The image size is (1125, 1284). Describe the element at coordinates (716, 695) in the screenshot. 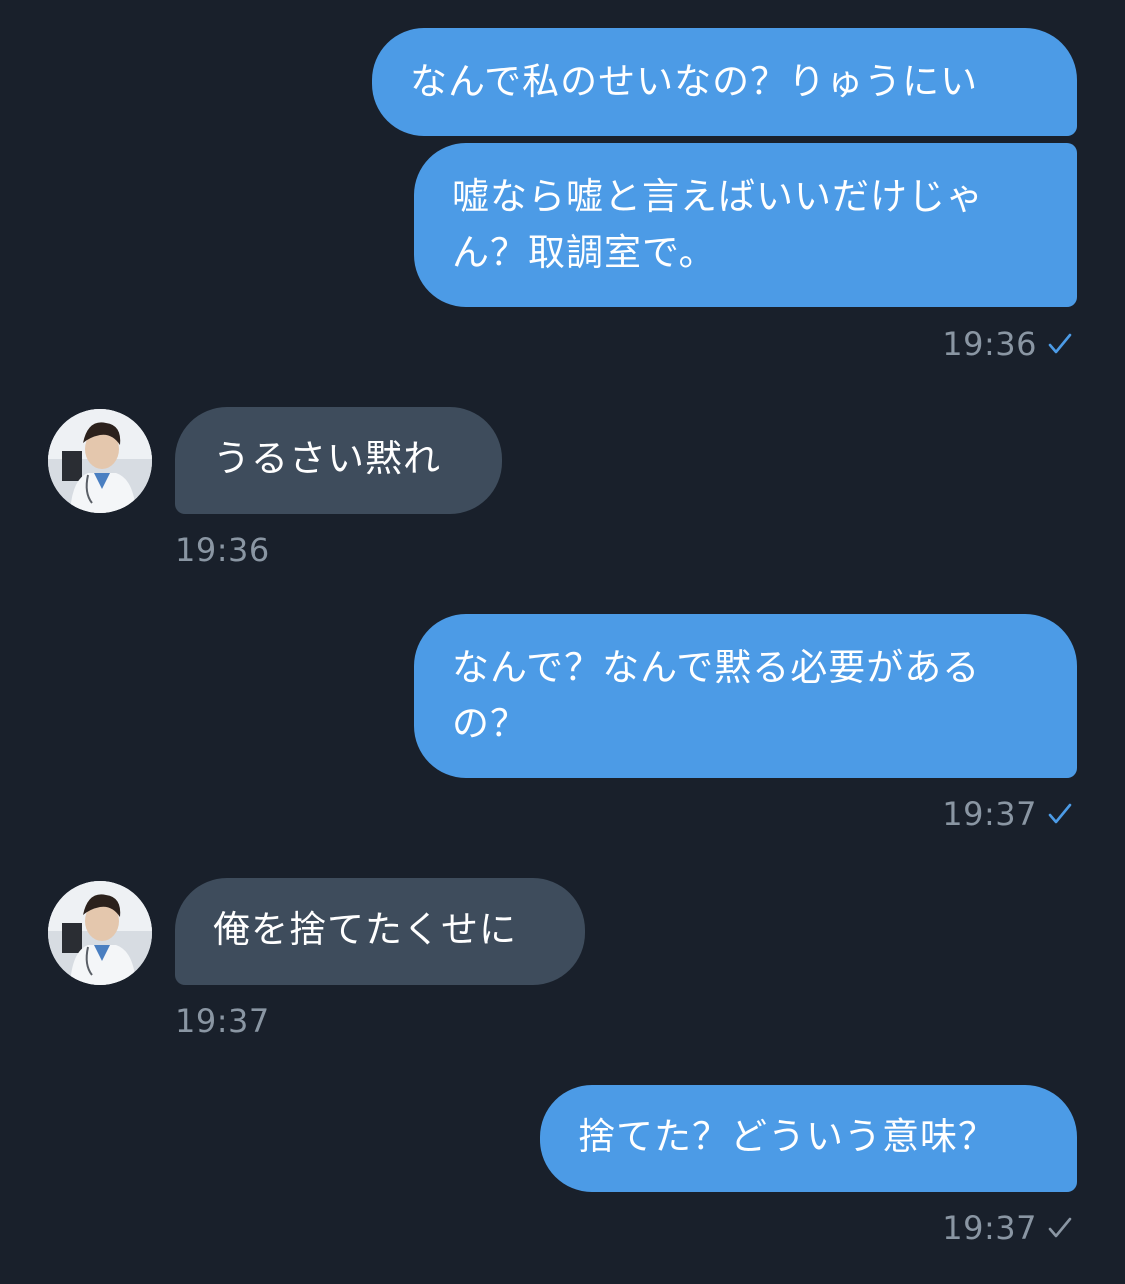

I see `message-text: なんで？なんで黙る必要があるの？` at that location.